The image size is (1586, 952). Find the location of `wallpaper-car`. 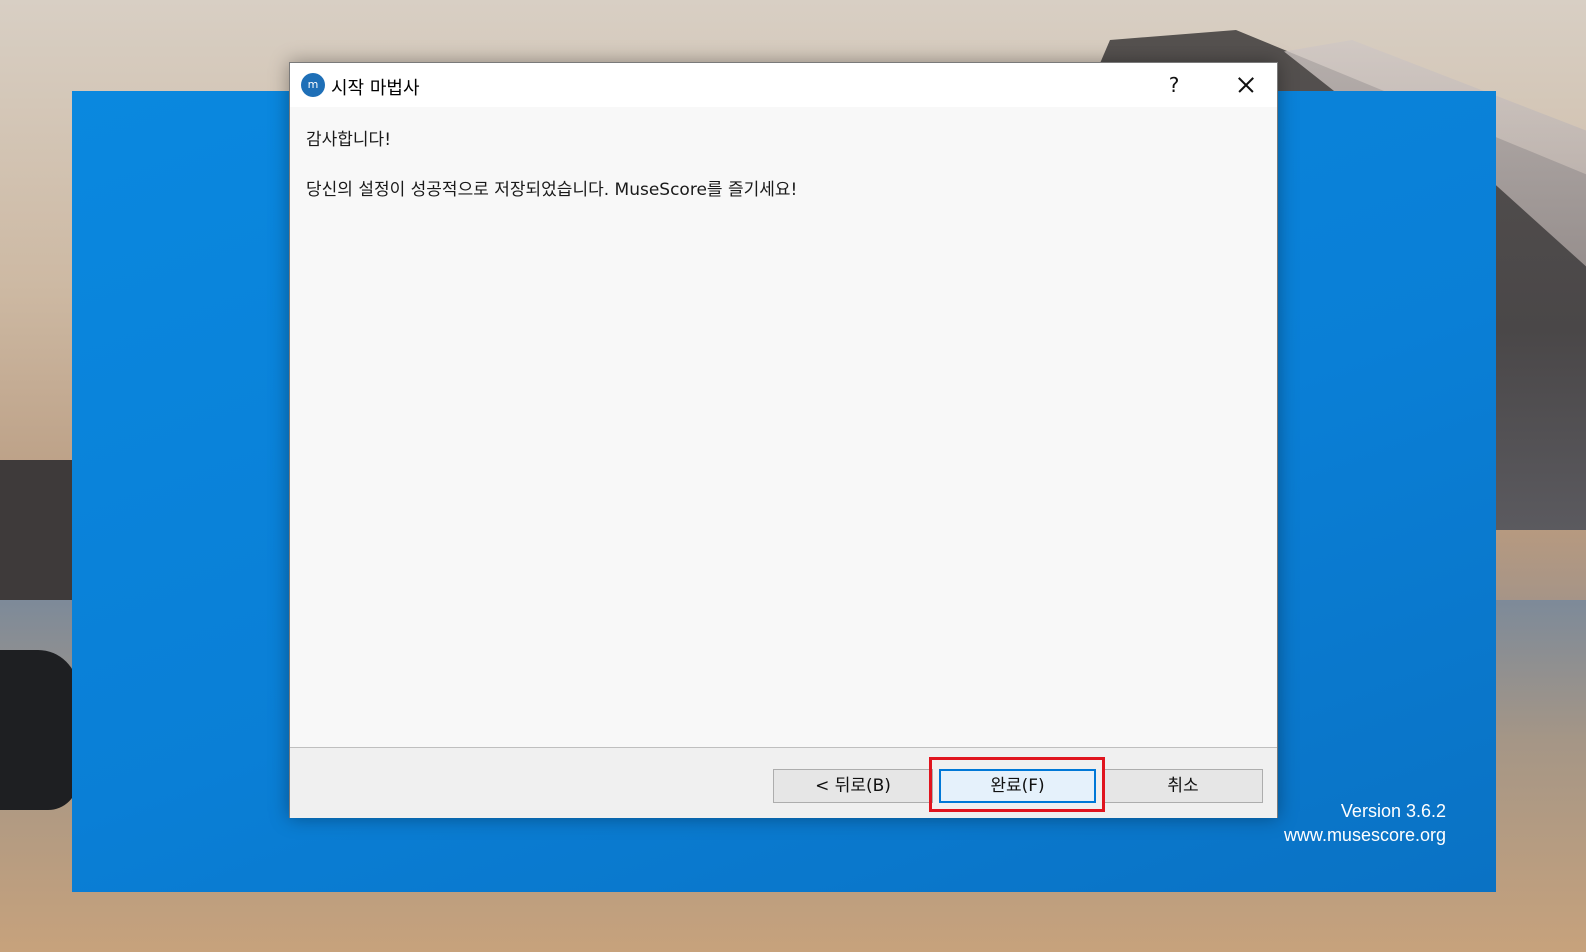

wallpaper-car is located at coordinates (39, 730).